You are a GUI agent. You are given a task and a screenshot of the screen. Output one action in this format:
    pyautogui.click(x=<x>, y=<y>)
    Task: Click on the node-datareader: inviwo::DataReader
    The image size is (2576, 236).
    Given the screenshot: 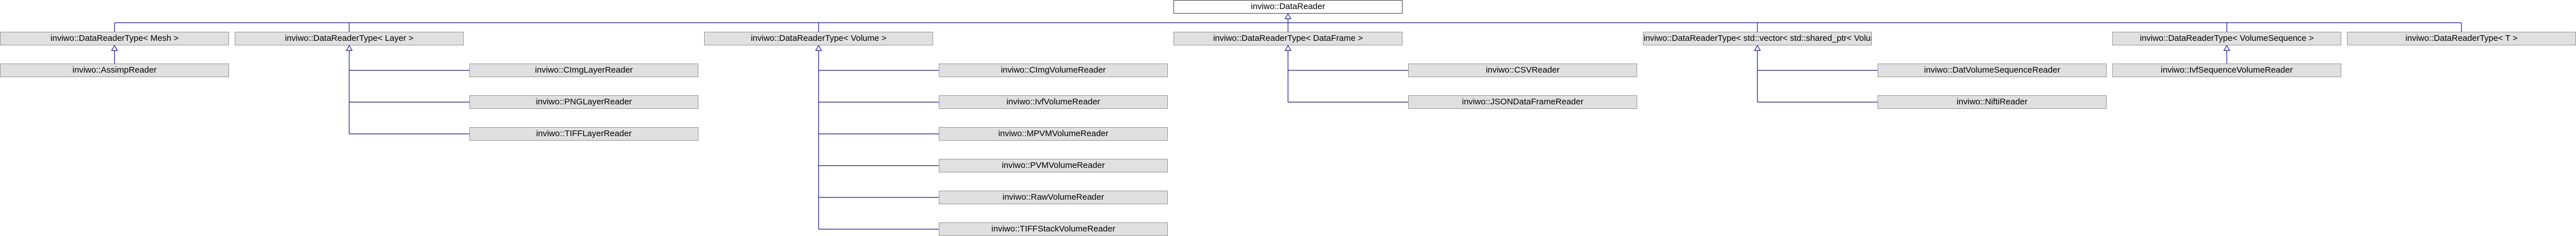 What is the action you would take?
    pyautogui.click(x=1288, y=7)
    